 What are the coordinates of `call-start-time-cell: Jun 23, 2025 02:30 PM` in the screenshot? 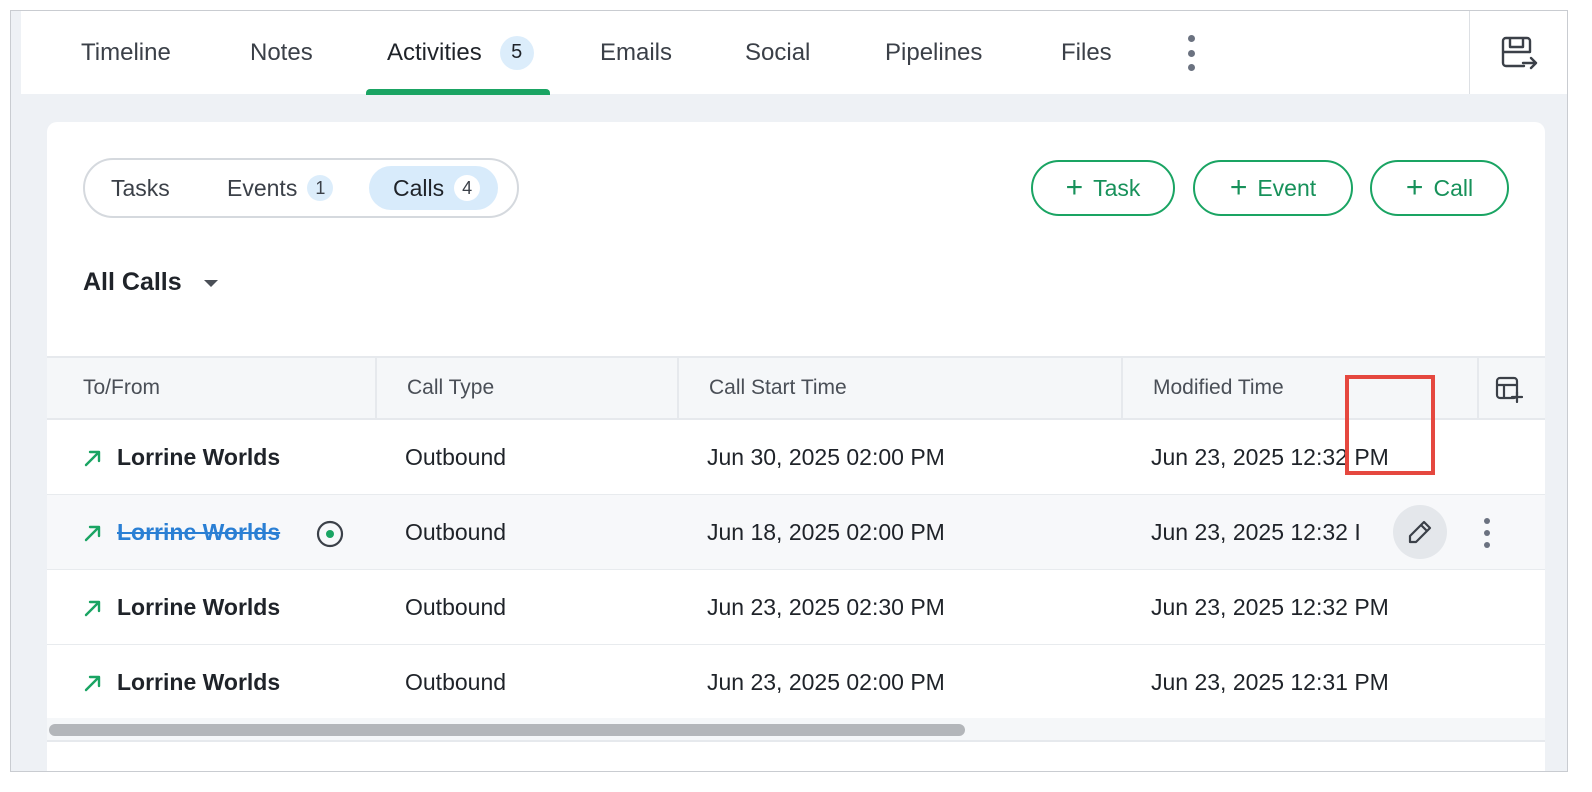 It's located at (826, 606).